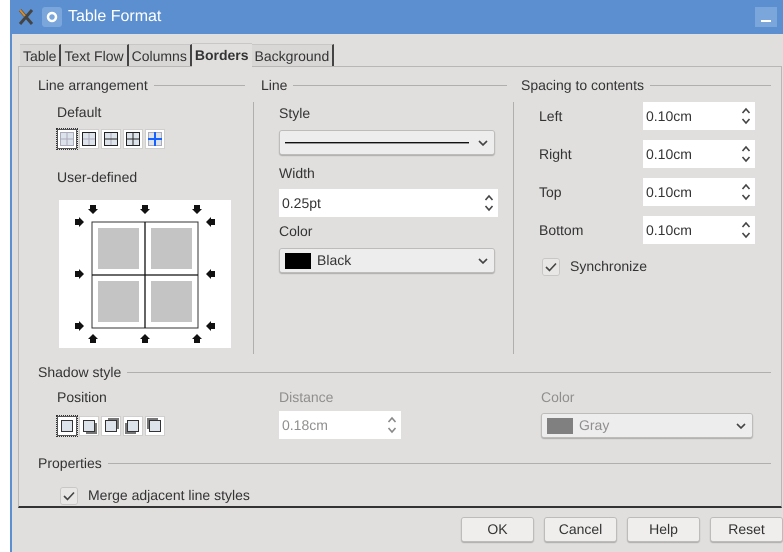 This screenshot has height=552, width=783. Describe the element at coordinates (580, 529) in the screenshot. I see `dialog-button: Cancel` at that location.